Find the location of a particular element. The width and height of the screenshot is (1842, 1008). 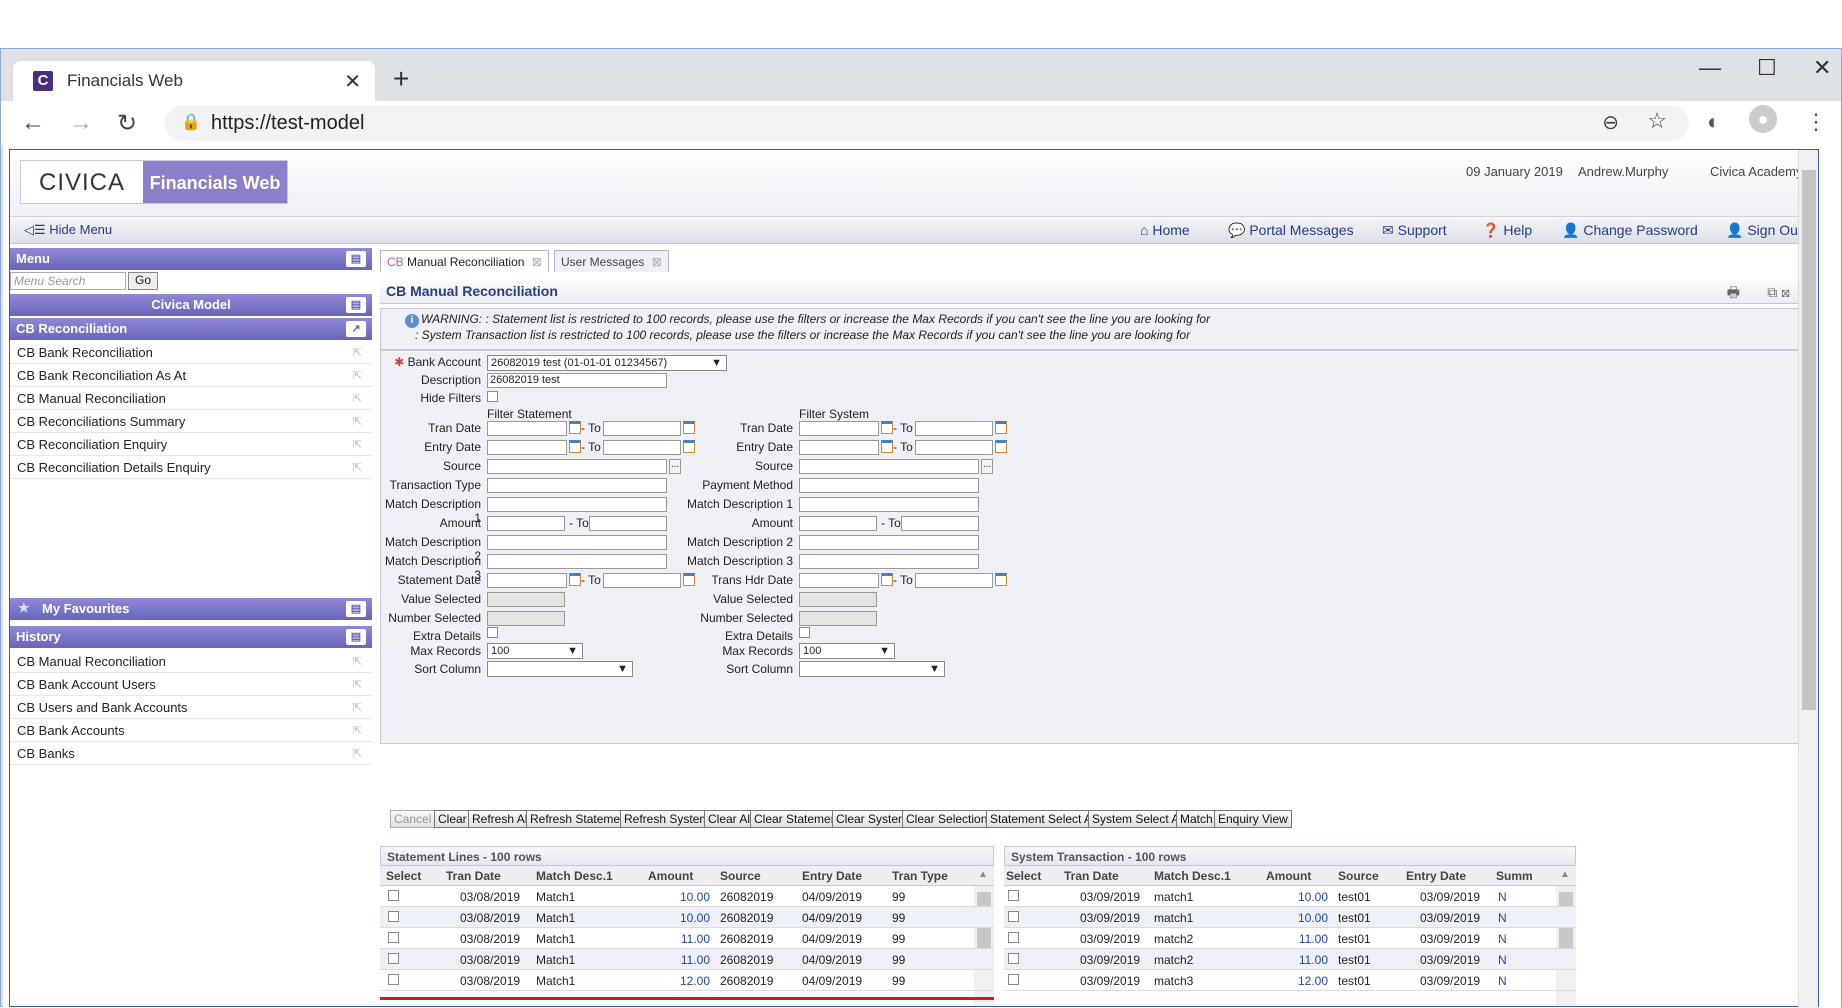

sys-entry-date-from is located at coordinates (839, 447).